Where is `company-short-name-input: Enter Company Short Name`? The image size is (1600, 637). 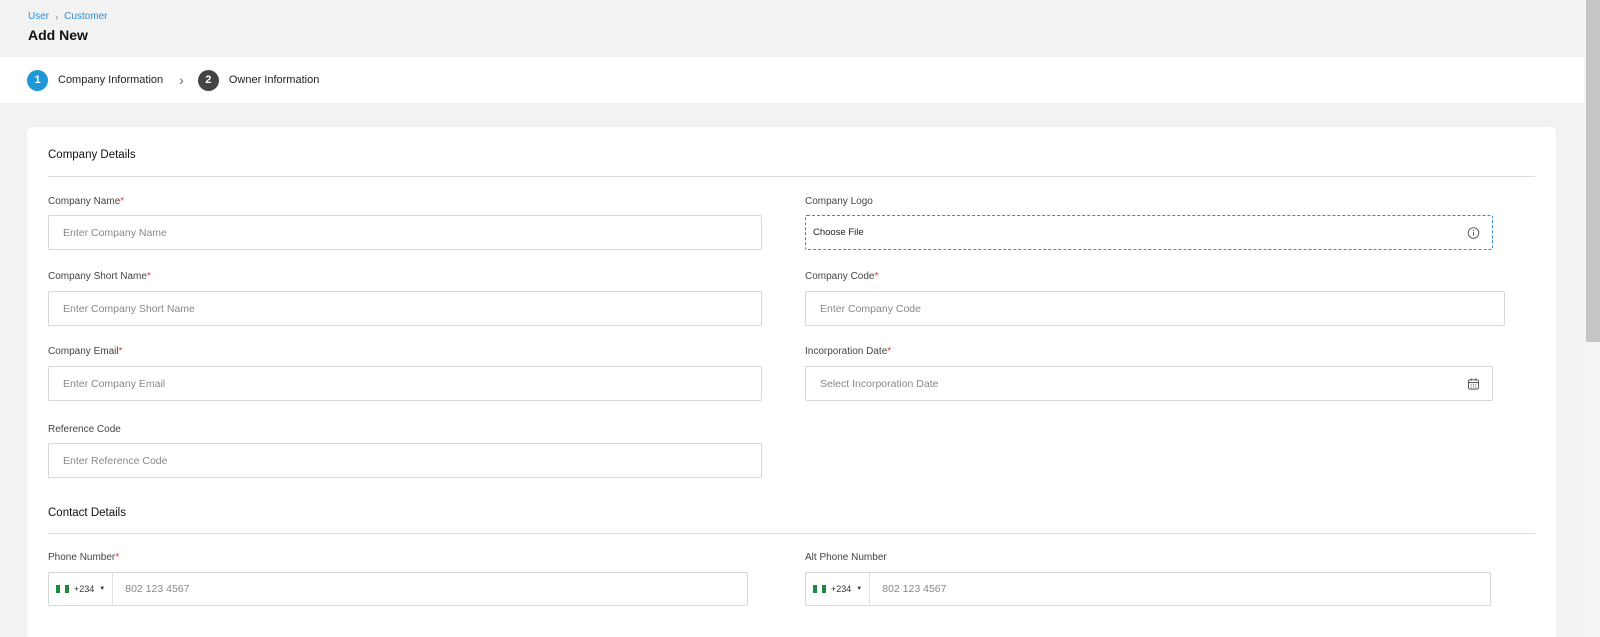 company-short-name-input: Enter Company Short Name is located at coordinates (405, 308).